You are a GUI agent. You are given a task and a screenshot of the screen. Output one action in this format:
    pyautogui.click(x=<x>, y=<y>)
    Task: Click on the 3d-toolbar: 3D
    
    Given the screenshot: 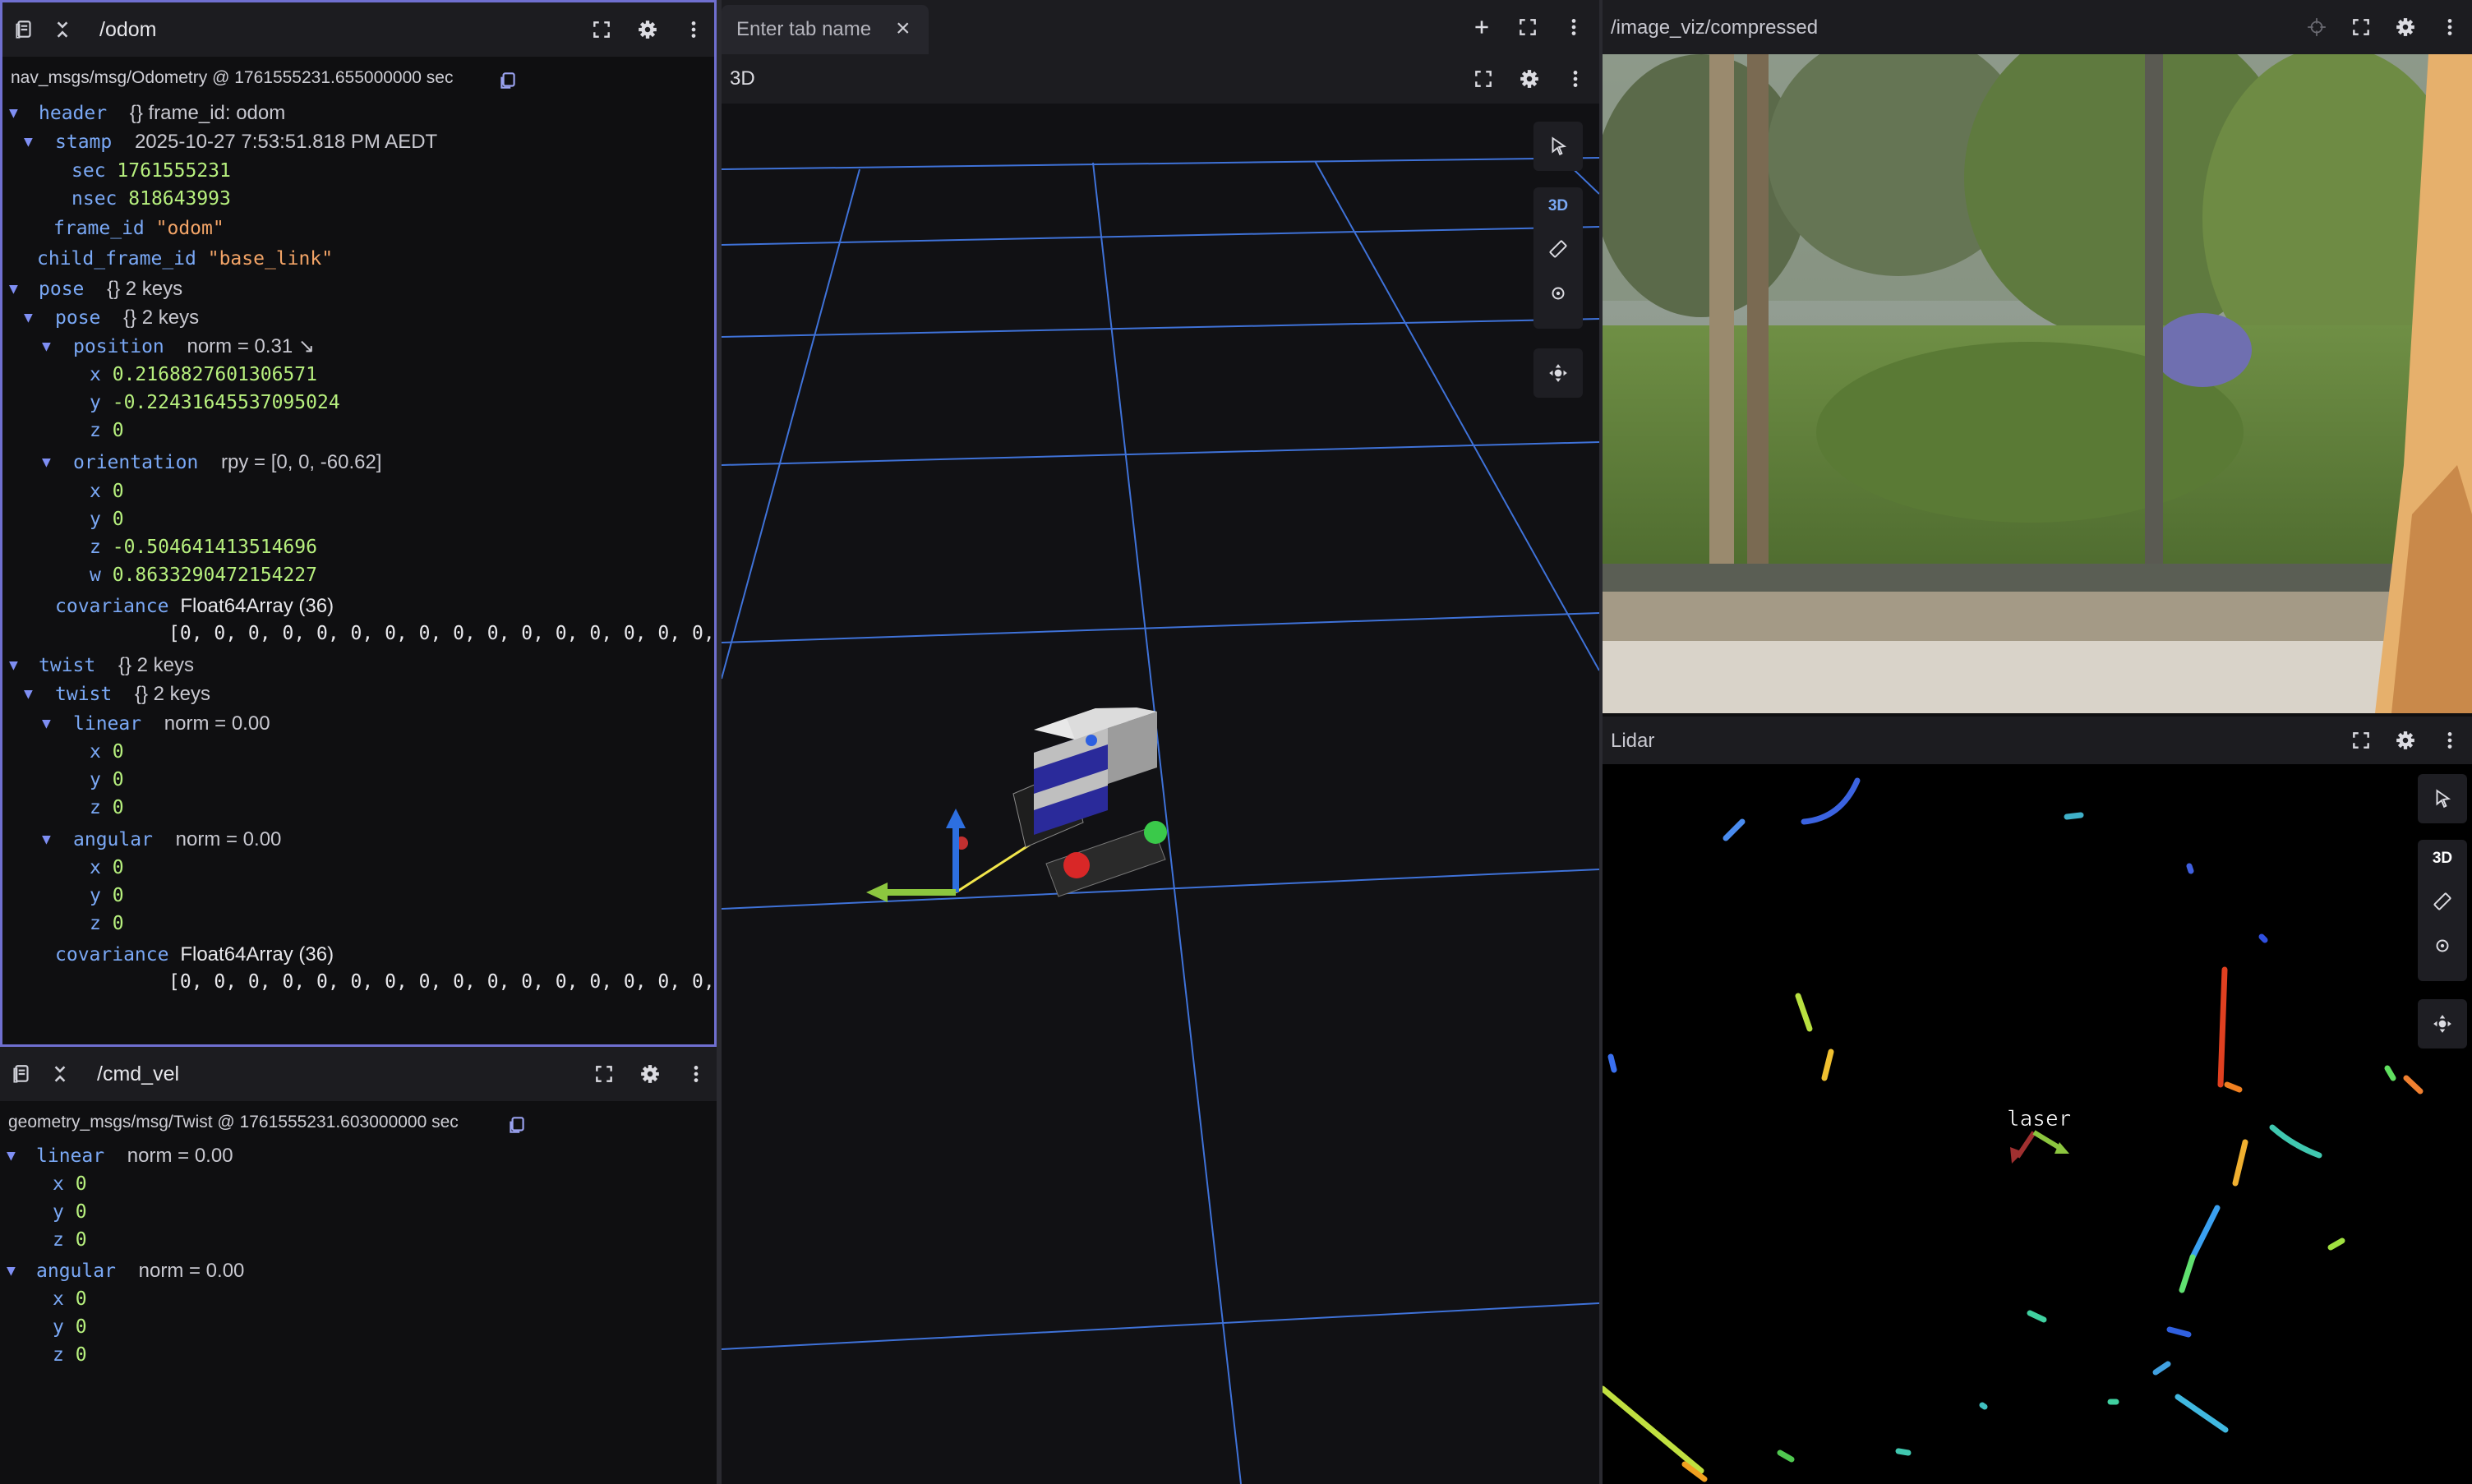 What is the action you would take?
    pyautogui.click(x=1160, y=79)
    